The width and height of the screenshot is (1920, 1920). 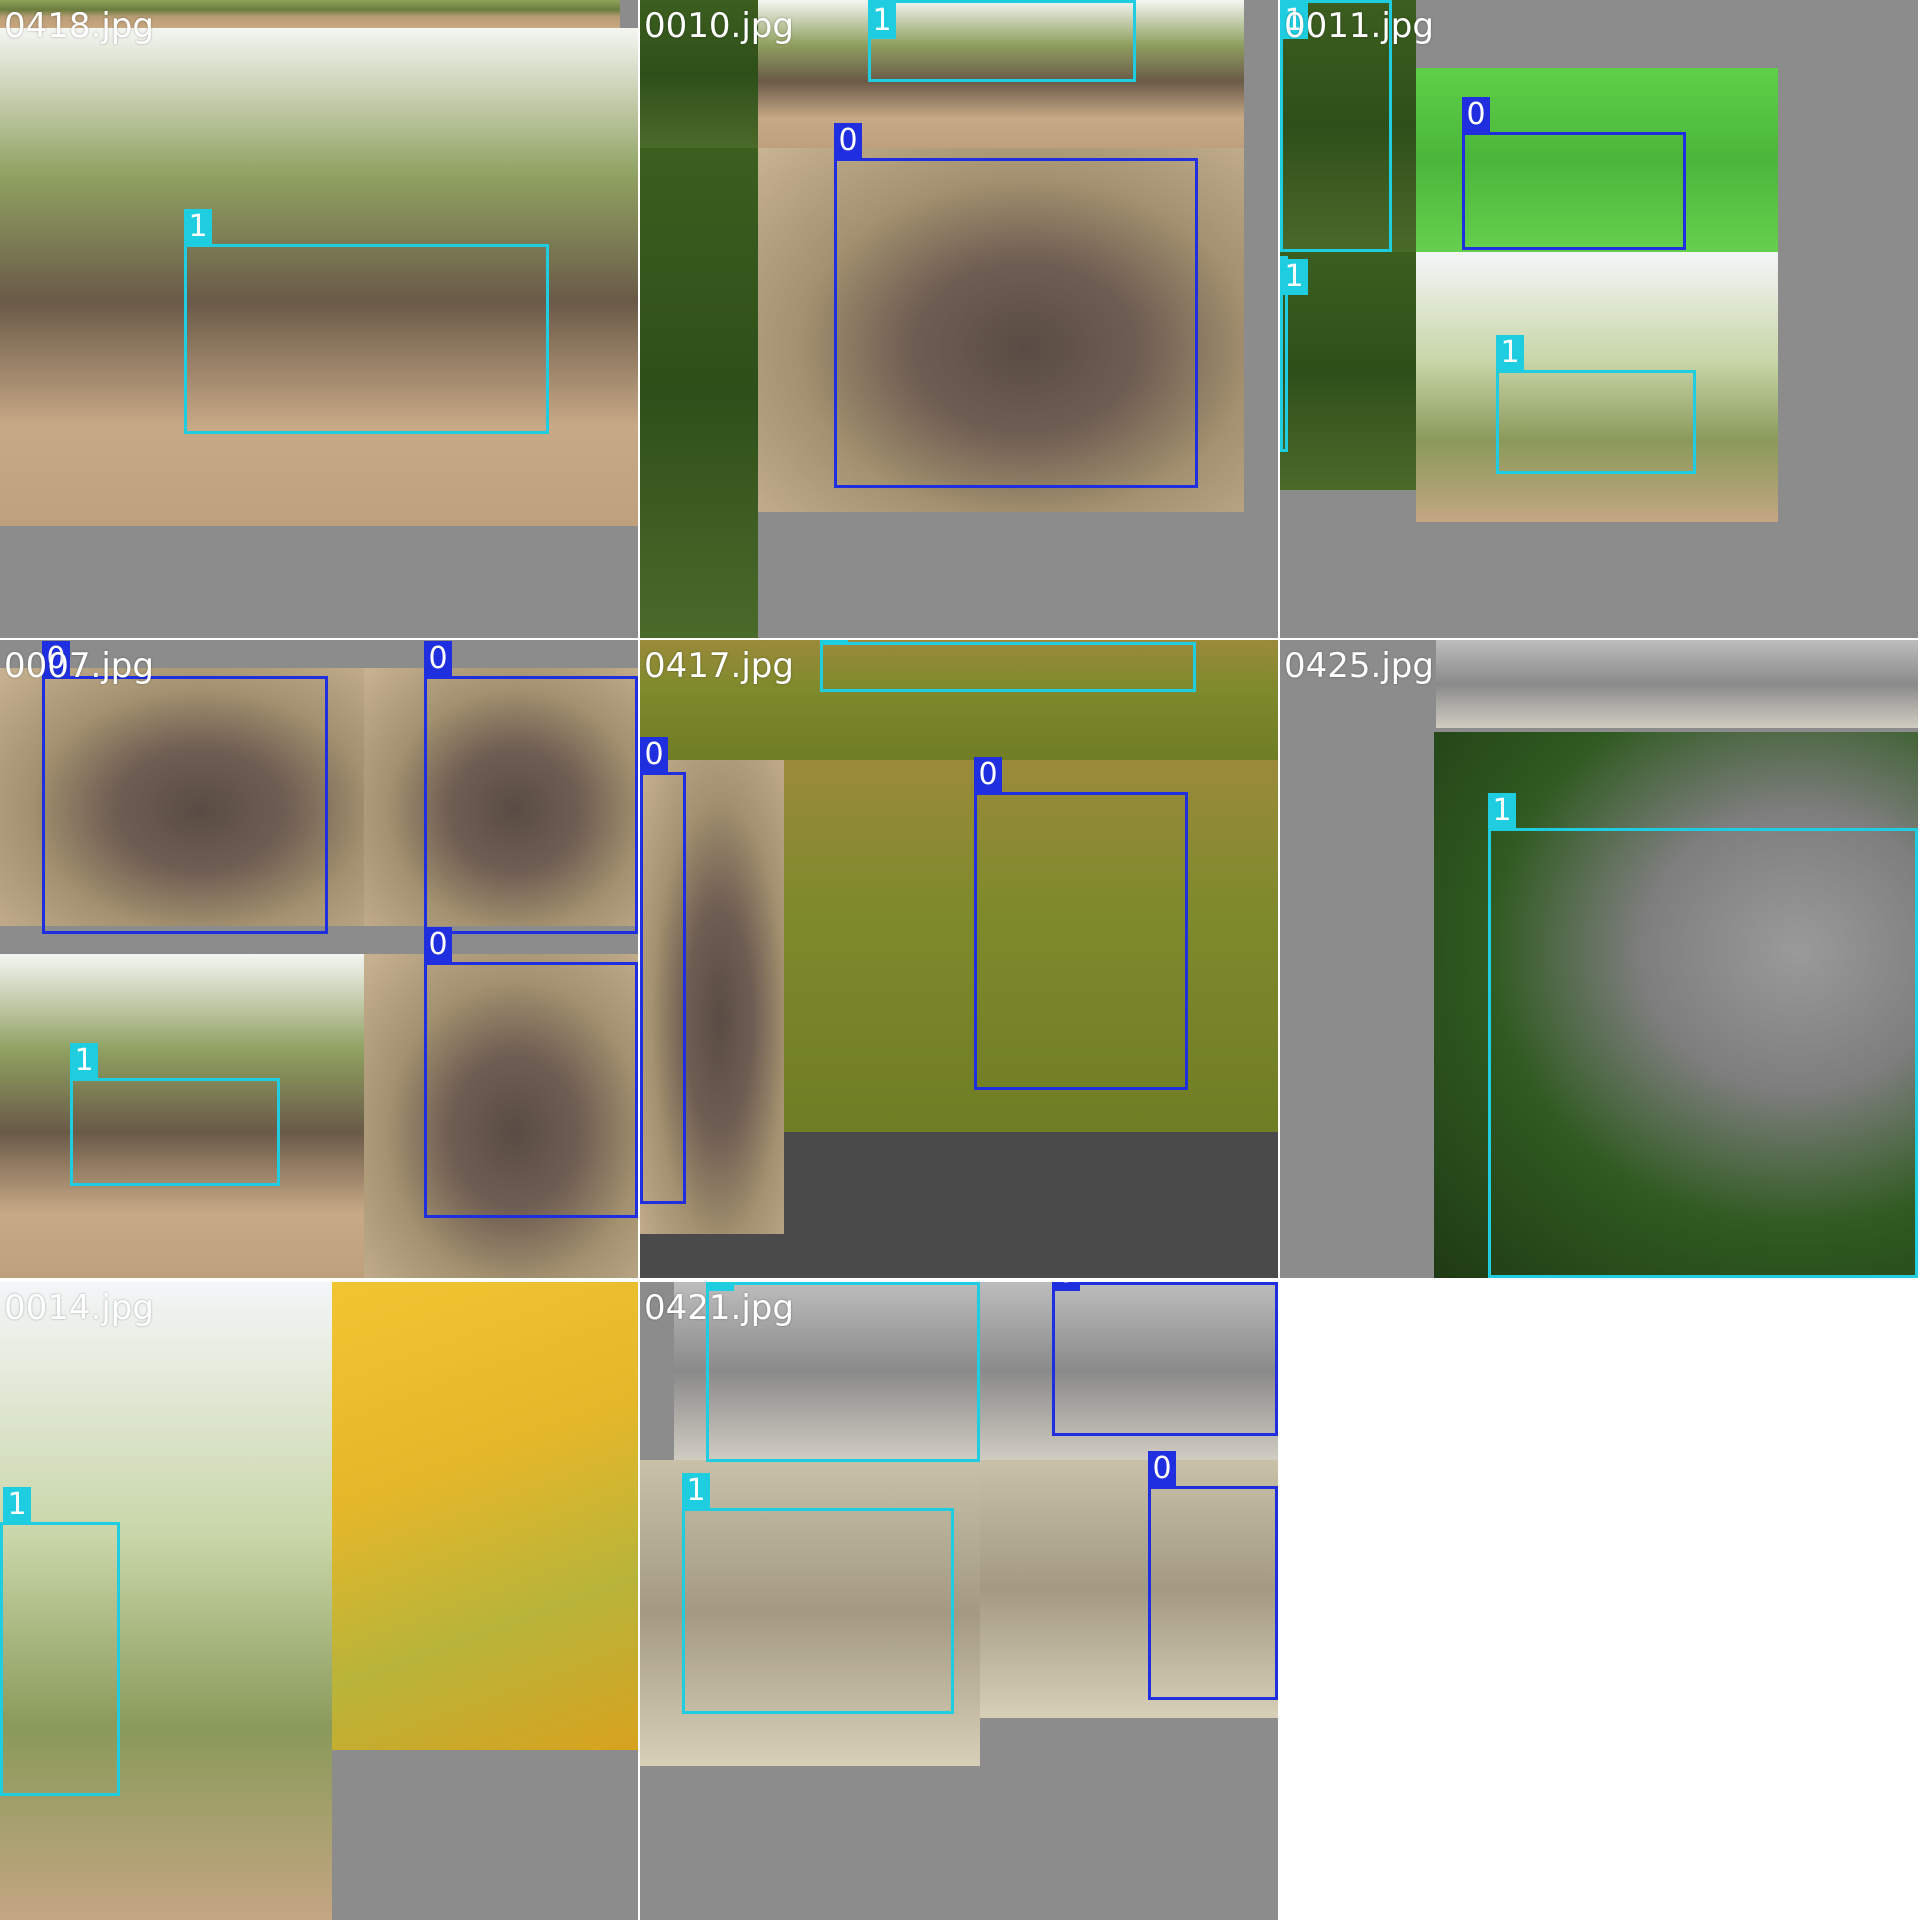 I want to click on mosaic-cell-0425: 0425.jpg 1, so click(x=1599, y=959).